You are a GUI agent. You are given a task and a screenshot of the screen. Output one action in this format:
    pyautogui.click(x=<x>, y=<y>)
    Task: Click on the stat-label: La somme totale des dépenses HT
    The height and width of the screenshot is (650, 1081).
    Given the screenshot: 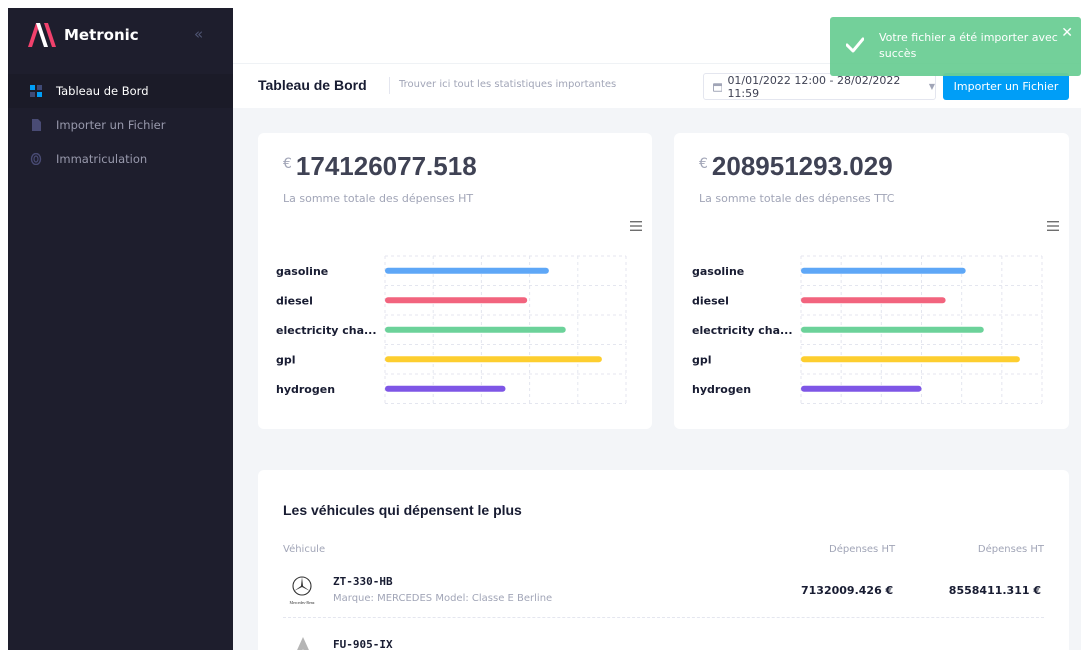 What is the action you would take?
    pyautogui.click(x=378, y=198)
    